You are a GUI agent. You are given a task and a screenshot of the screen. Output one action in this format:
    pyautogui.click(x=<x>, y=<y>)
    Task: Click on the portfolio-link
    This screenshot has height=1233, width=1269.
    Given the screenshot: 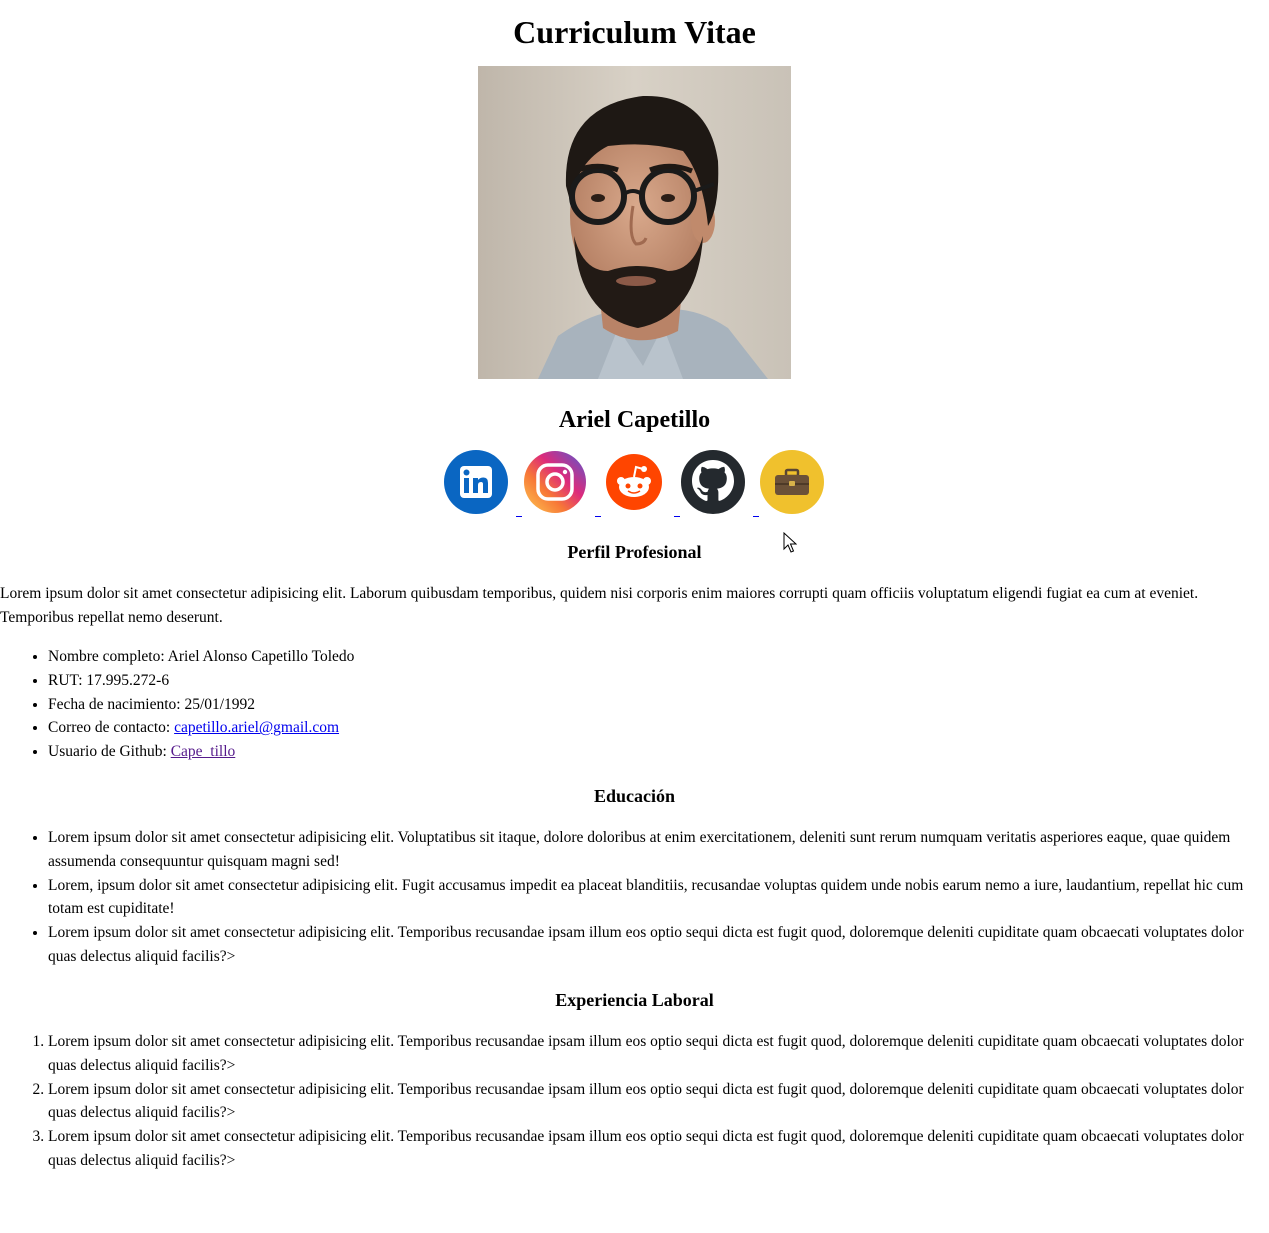 What is the action you would take?
    pyautogui.click(x=792, y=482)
    